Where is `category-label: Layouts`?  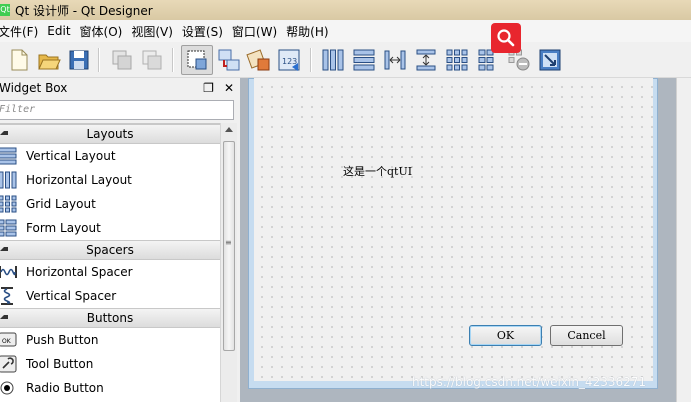 category-label: Layouts is located at coordinates (110, 134).